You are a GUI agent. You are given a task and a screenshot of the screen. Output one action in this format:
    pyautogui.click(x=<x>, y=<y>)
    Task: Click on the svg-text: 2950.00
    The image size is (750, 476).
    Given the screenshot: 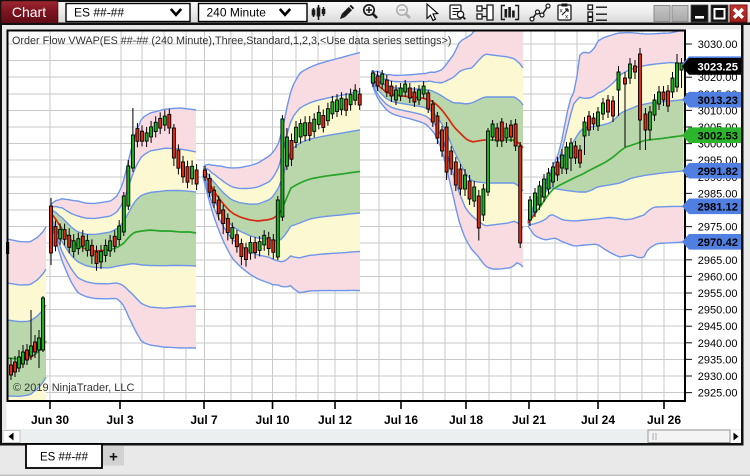 What is the action you would take?
    pyautogui.click(x=718, y=311)
    